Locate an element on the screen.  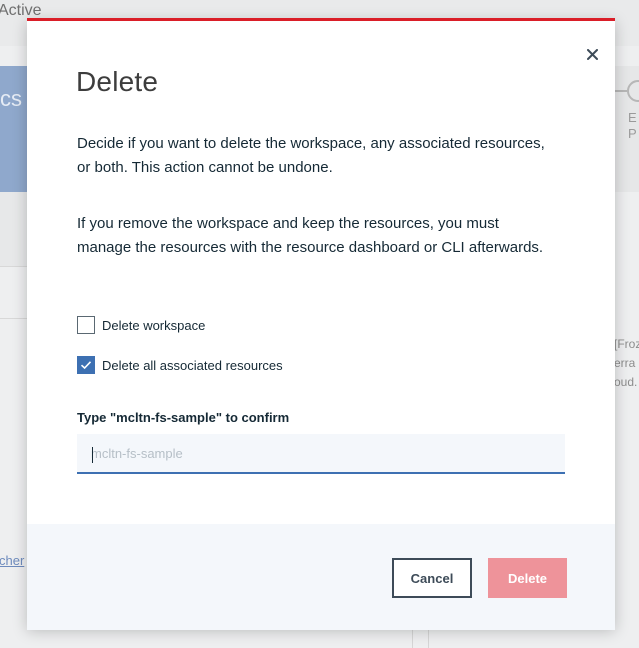
close-icon is located at coordinates (592, 54).